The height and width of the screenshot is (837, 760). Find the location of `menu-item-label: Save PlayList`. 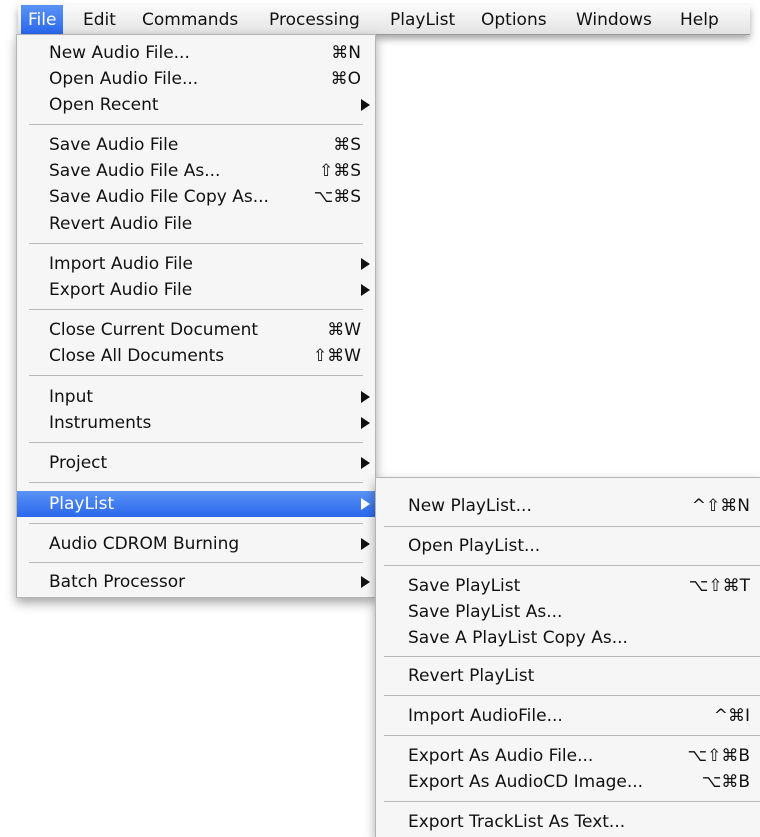

menu-item-label: Save PlayList is located at coordinates (464, 586).